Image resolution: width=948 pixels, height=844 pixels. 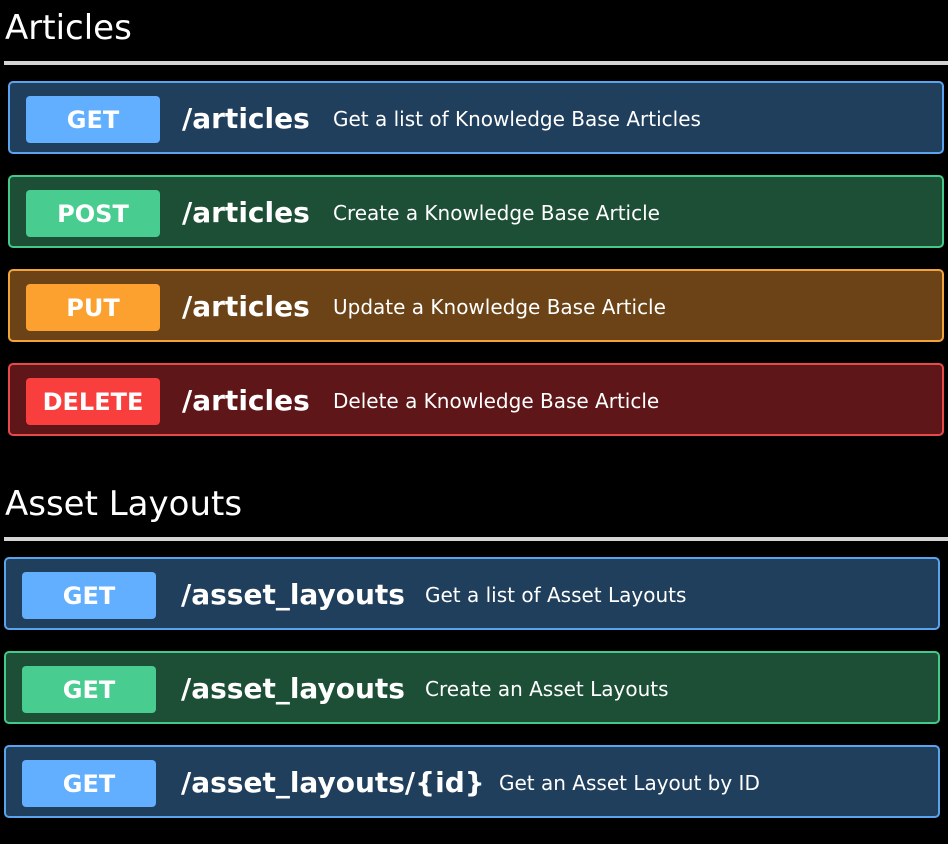 I want to click on method-badge-delete: DELETE, so click(x=93, y=401).